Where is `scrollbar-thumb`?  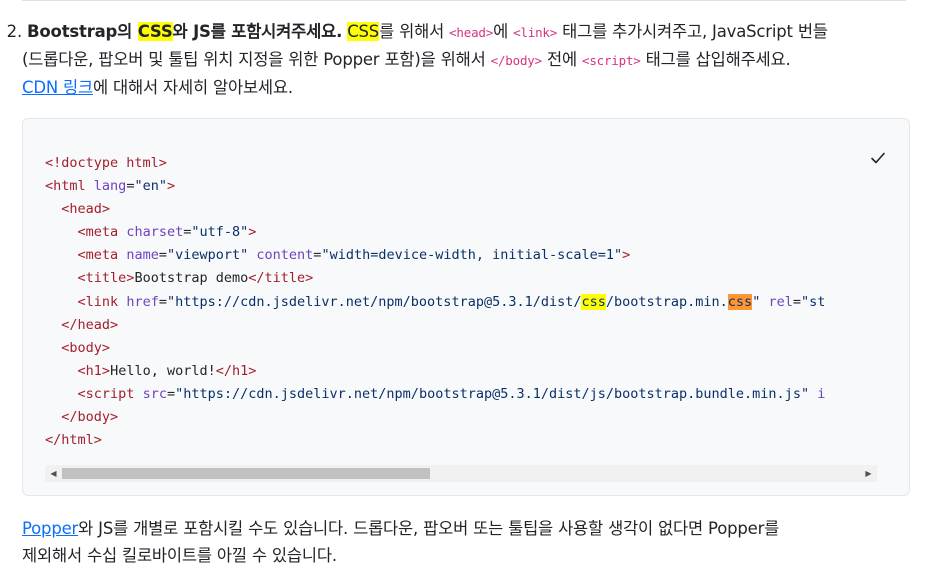 scrollbar-thumb is located at coordinates (246, 473).